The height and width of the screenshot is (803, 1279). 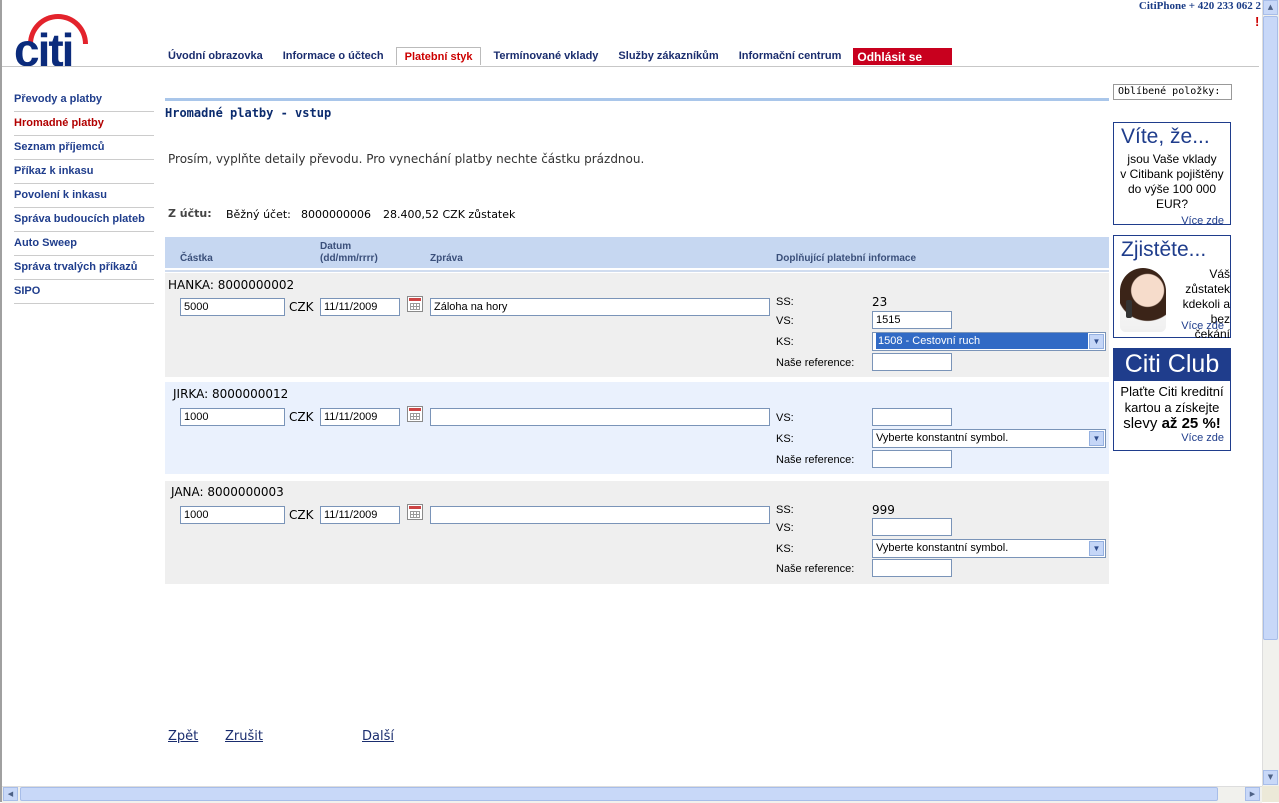 What do you see at coordinates (903, 56) in the screenshot?
I see `logout-button: Odhlásit se` at bounding box center [903, 56].